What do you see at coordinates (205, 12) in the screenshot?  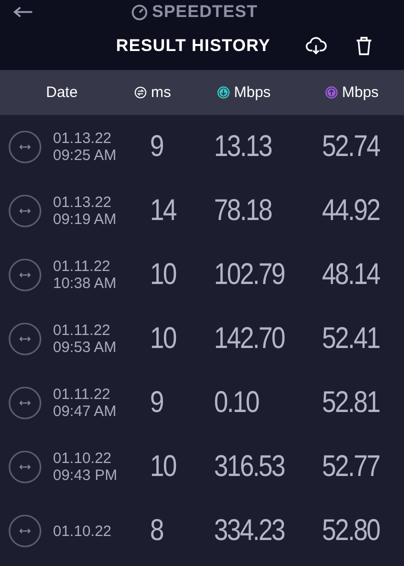 I see `app-logo: SPEEDTEST` at bounding box center [205, 12].